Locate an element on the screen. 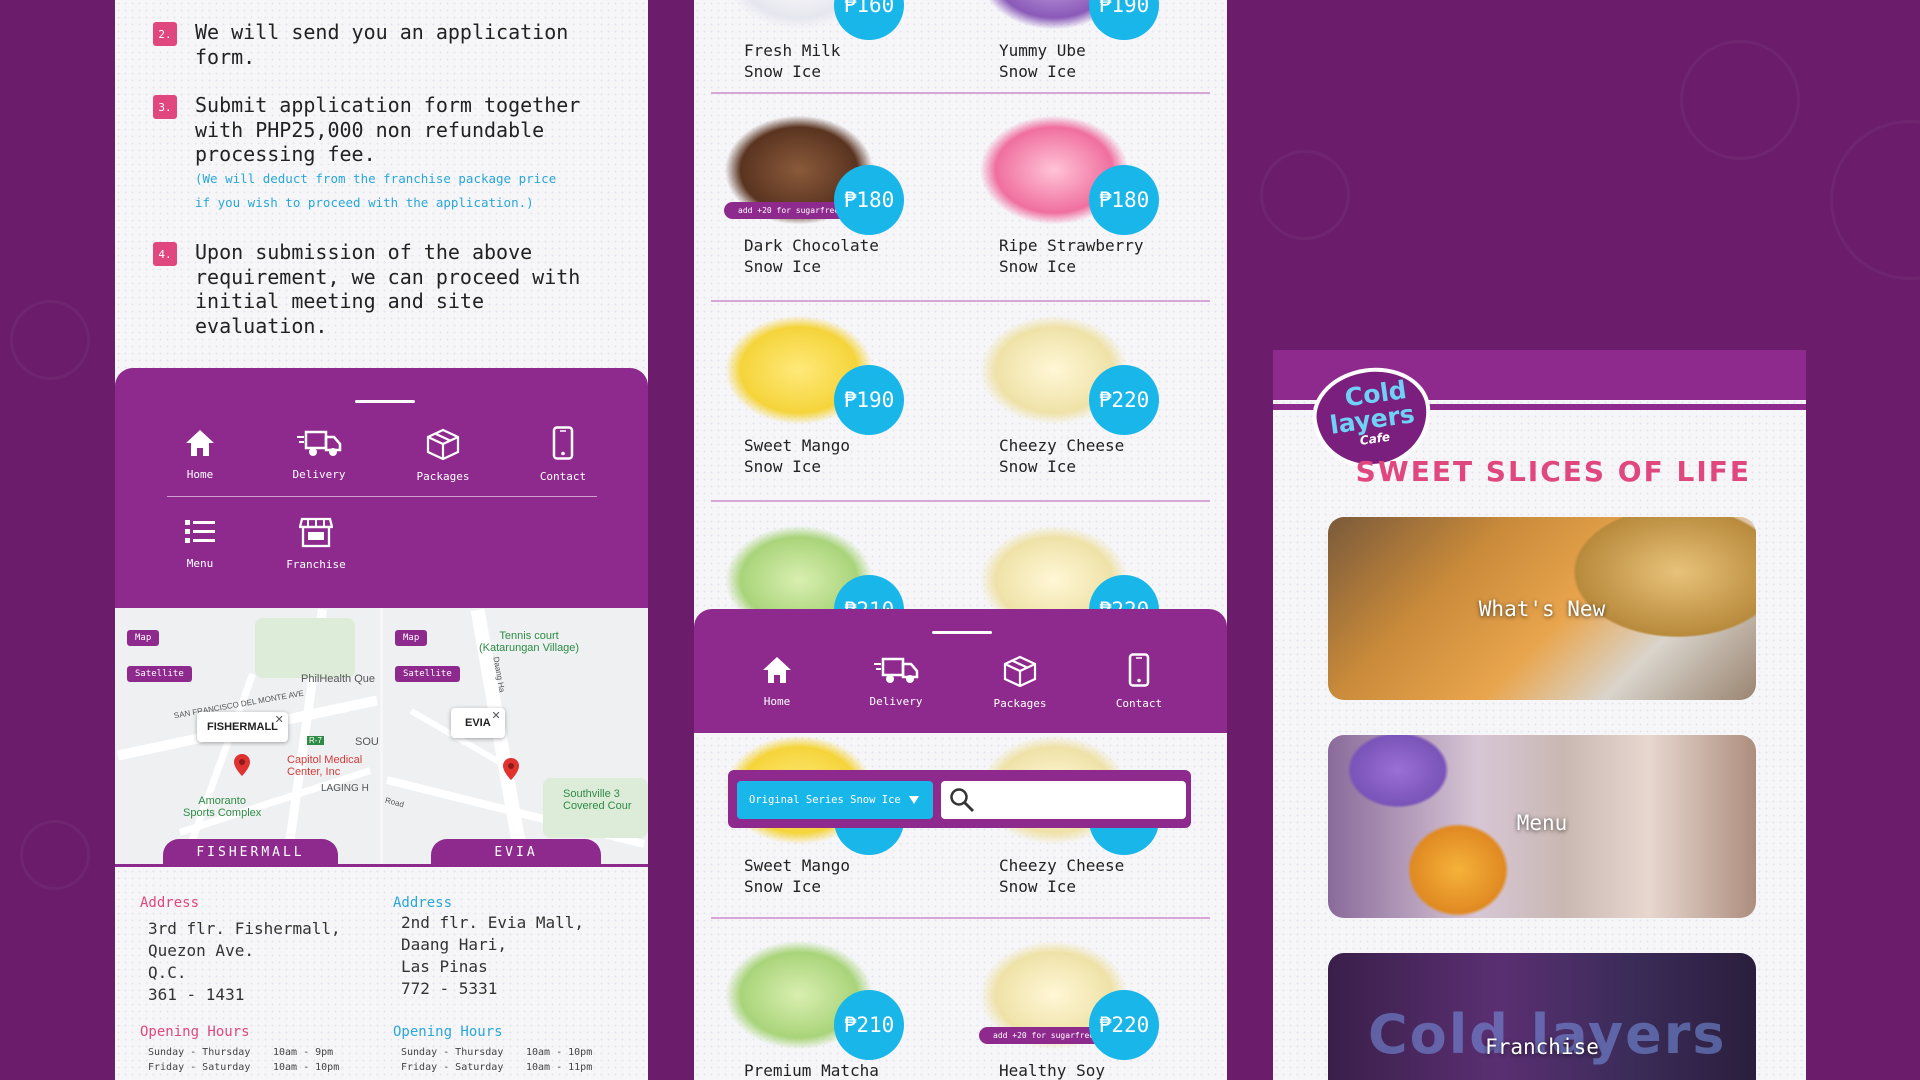 The image size is (1920, 1080). menu-tile: Menu is located at coordinates (1542, 826).